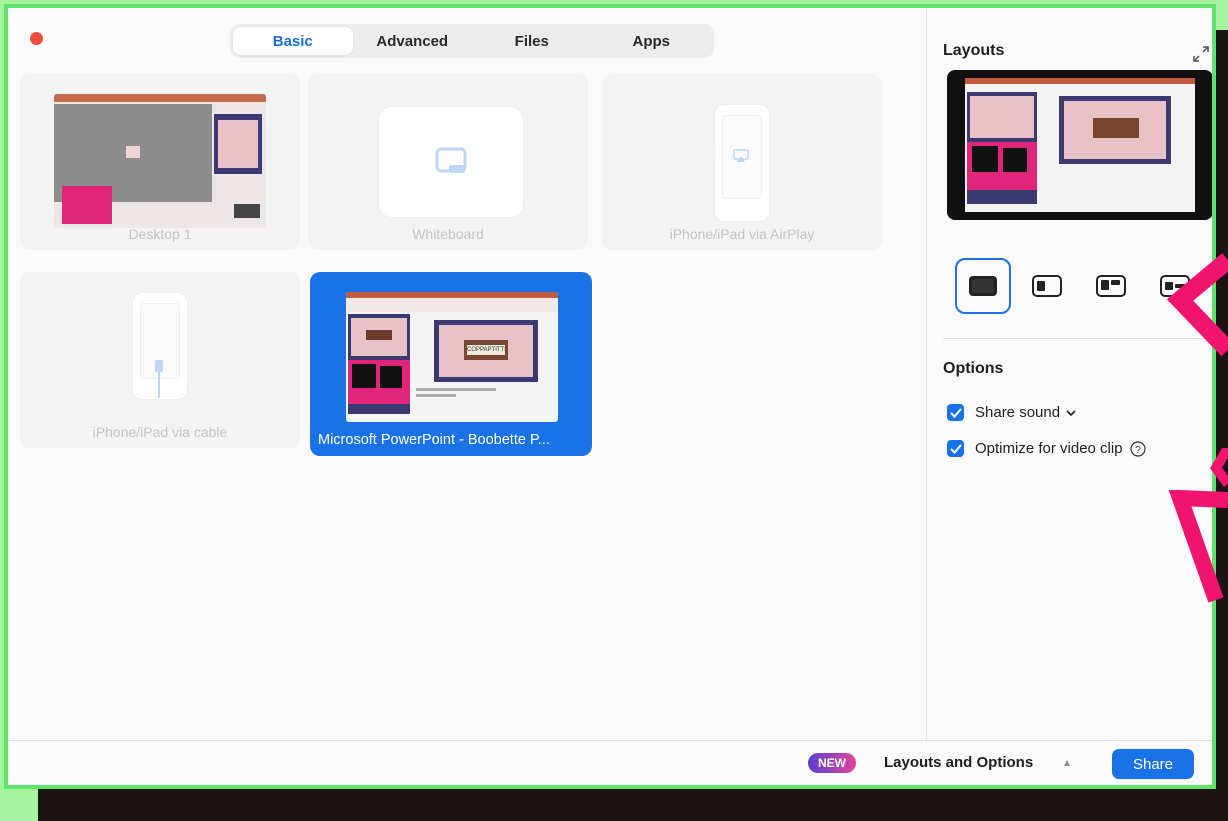 The image size is (1228, 821). What do you see at coordinates (1018, 412) in the screenshot?
I see `share-sound-label: Share sound` at bounding box center [1018, 412].